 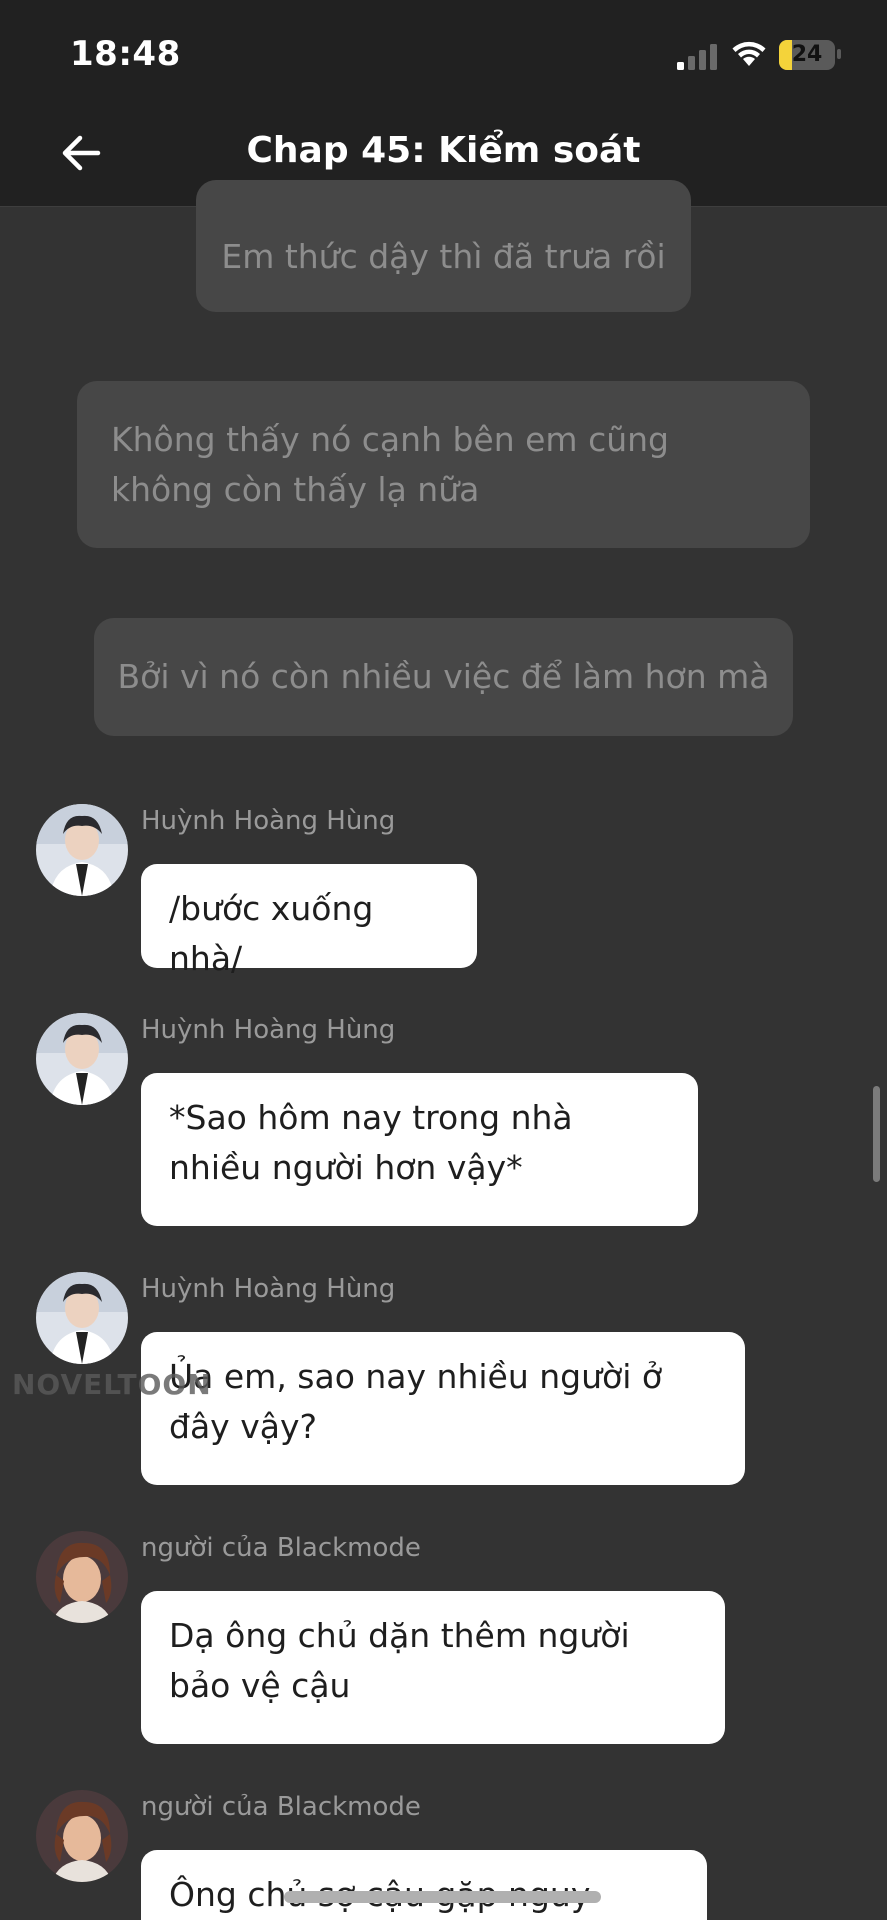 I want to click on message-bubble: /bước xuống nhà/, so click(x=309, y=921).